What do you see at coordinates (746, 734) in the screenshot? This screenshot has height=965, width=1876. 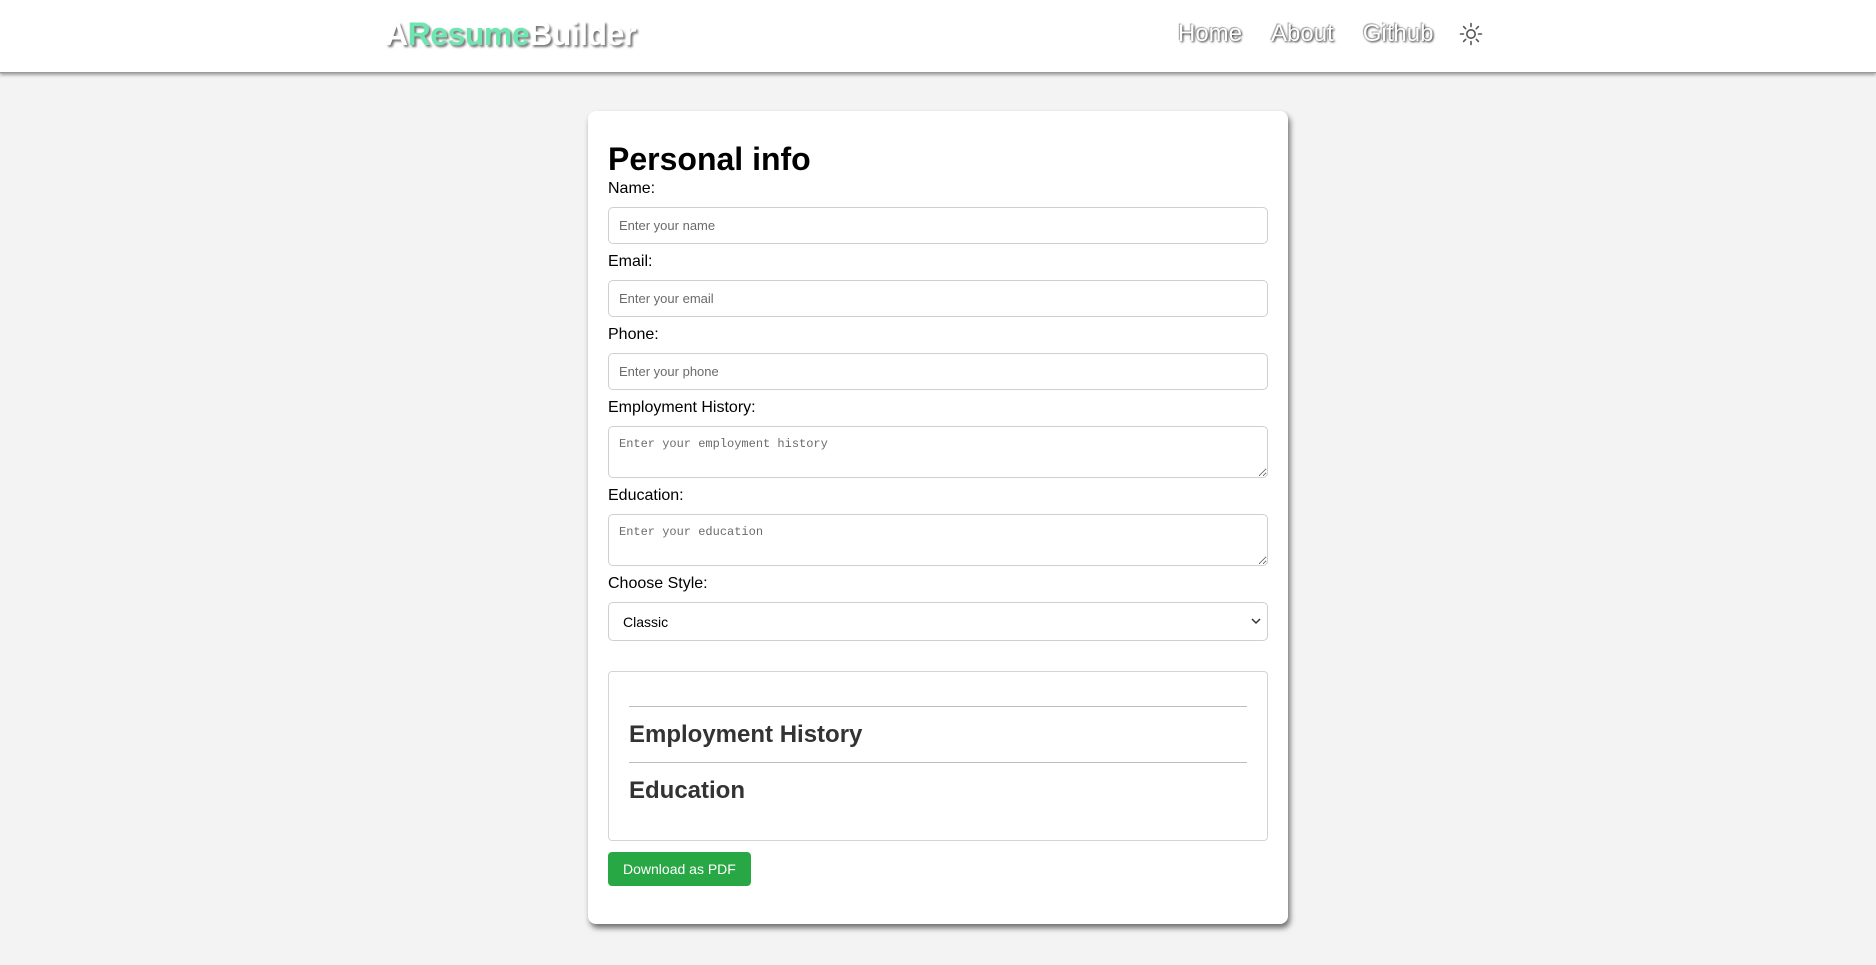 I see `preview-employment-heading: Employment History` at bounding box center [746, 734].